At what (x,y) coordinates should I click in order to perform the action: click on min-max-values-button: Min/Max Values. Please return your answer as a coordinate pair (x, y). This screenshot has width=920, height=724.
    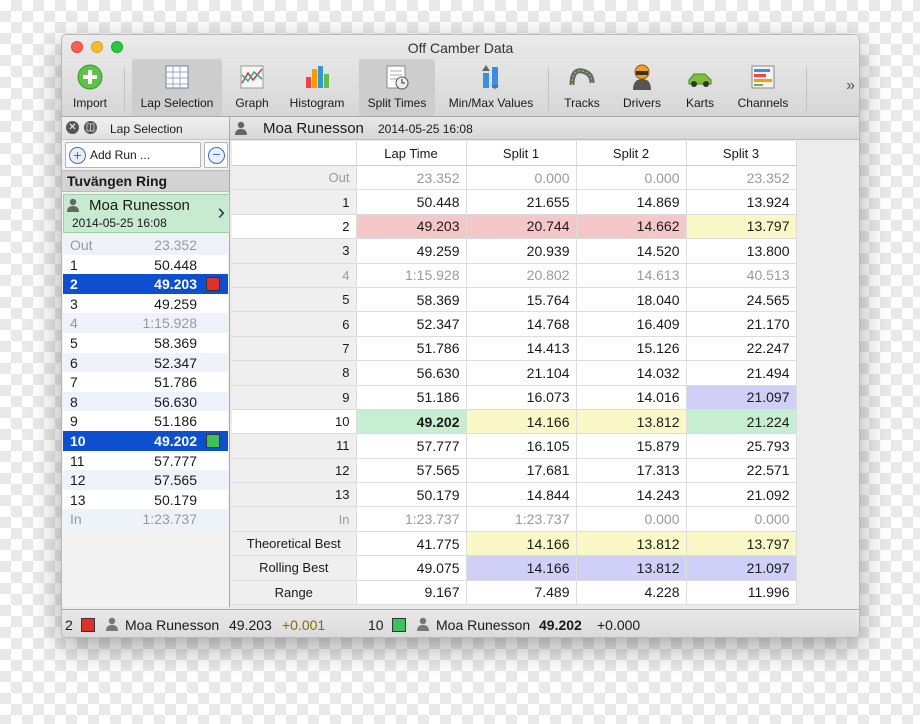
    Looking at the image, I should click on (491, 87).